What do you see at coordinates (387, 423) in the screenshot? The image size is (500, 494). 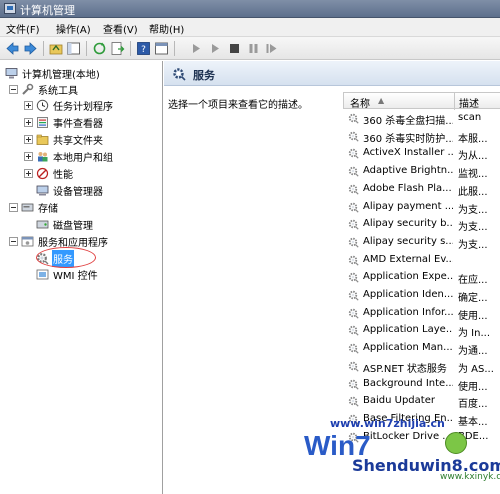 I see `watermark-url: www.win7zhijia.cn` at bounding box center [387, 423].